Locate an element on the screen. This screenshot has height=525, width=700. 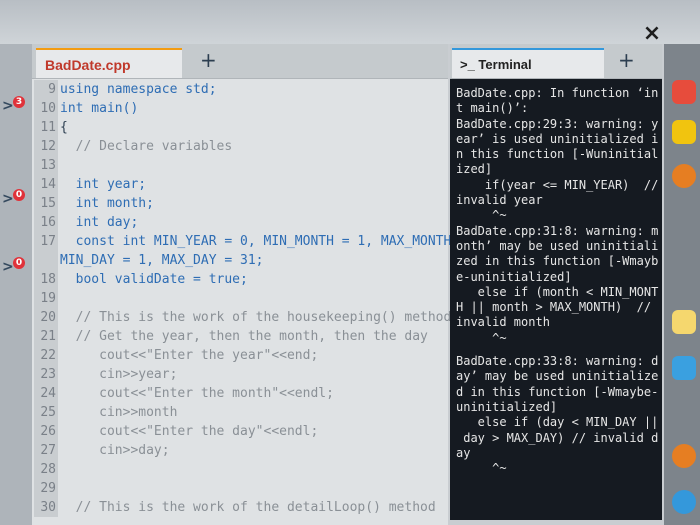
window-top-band: × is located at coordinates (350, 23).